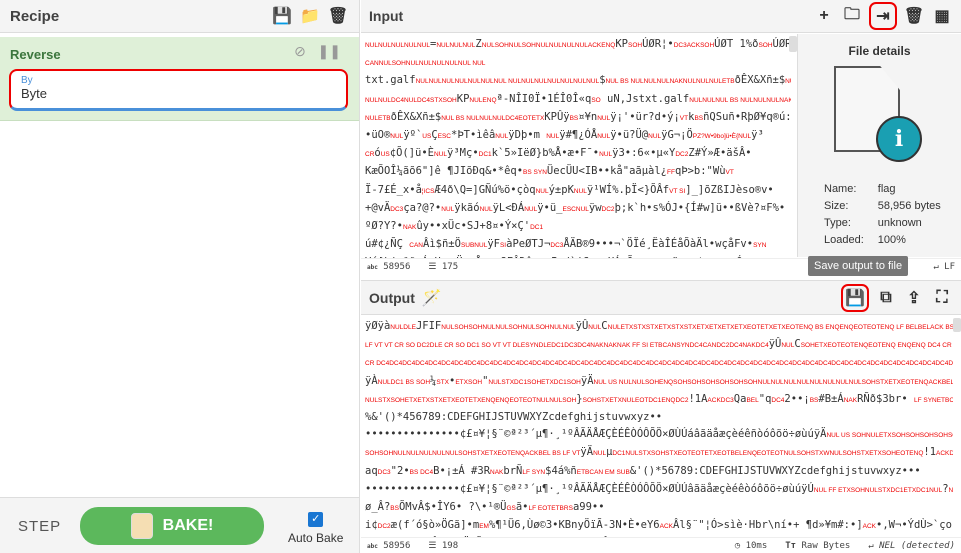 This screenshot has height=553, width=961. Describe the element at coordinates (576, 227) in the screenshot. I see `text-line: ºØ?Y?•NAKûy••xÜc•SJ+8¤•Ý×Ç'DC1` at that location.